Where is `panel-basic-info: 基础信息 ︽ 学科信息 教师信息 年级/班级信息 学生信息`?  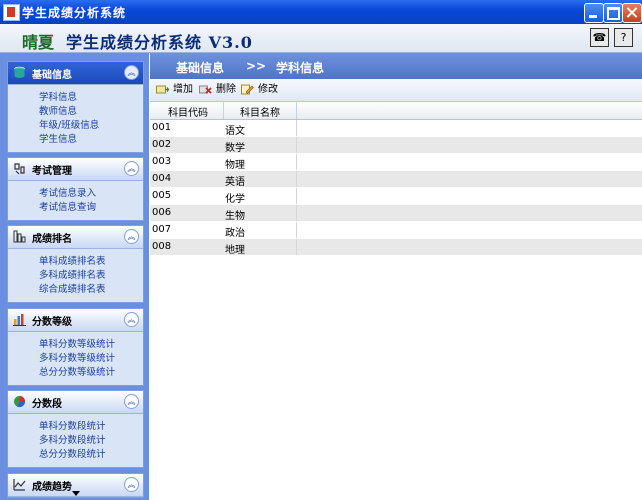
panel-basic-info: 基础信息 ︽ 学科信息 教师信息 年级/班级信息 学生信息 is located at coordinates (75, 107).